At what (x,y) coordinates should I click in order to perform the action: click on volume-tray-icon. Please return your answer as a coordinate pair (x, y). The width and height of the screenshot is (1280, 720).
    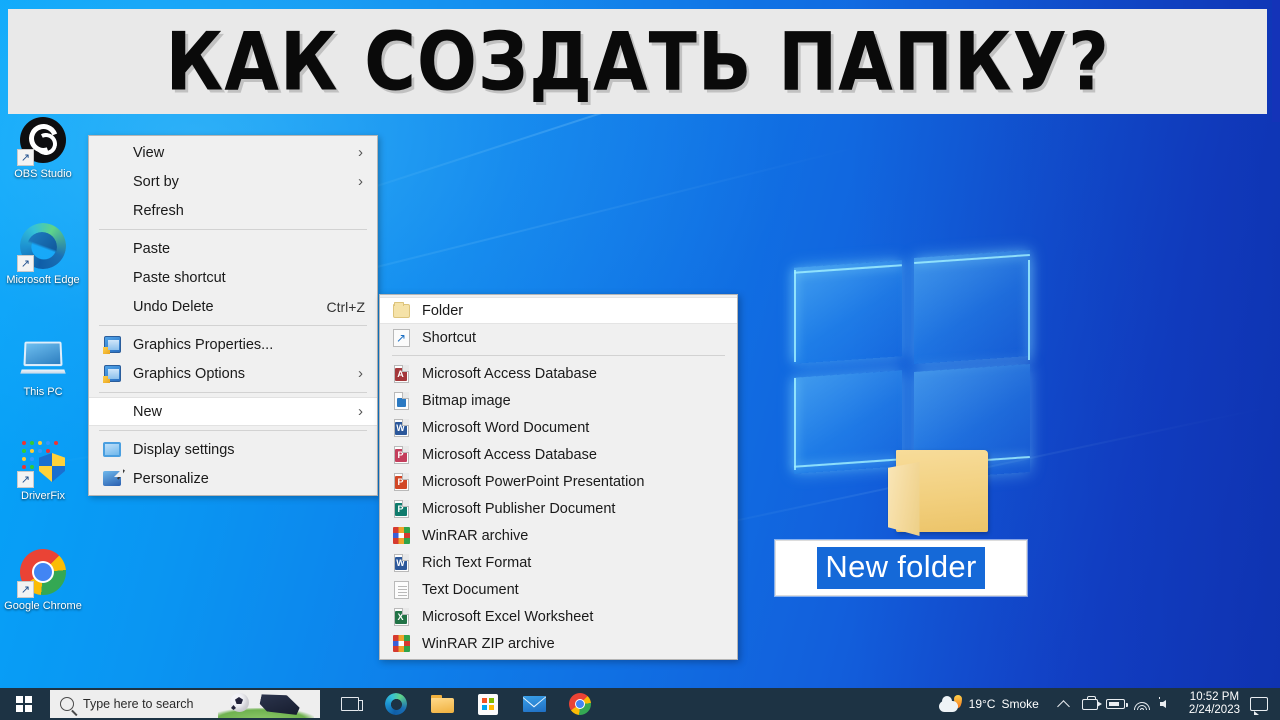
    Looking at the image, I should click on (1168, 704).